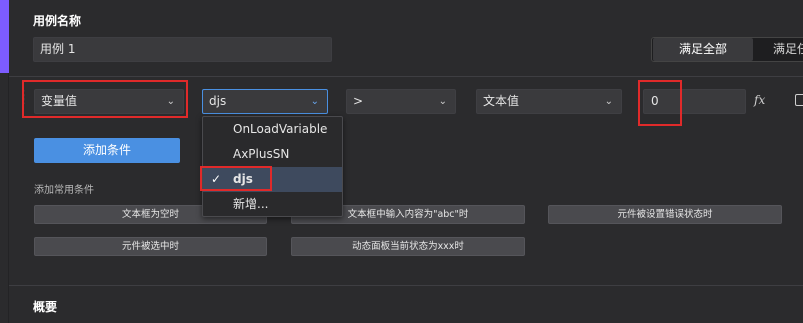 The height and width of the screenshot is (323, 803). What do you see at coordinates (150, 246) in the screenshot?
I see `common-condition-chip: 元件被选中时` at bounding box center [150, 246].